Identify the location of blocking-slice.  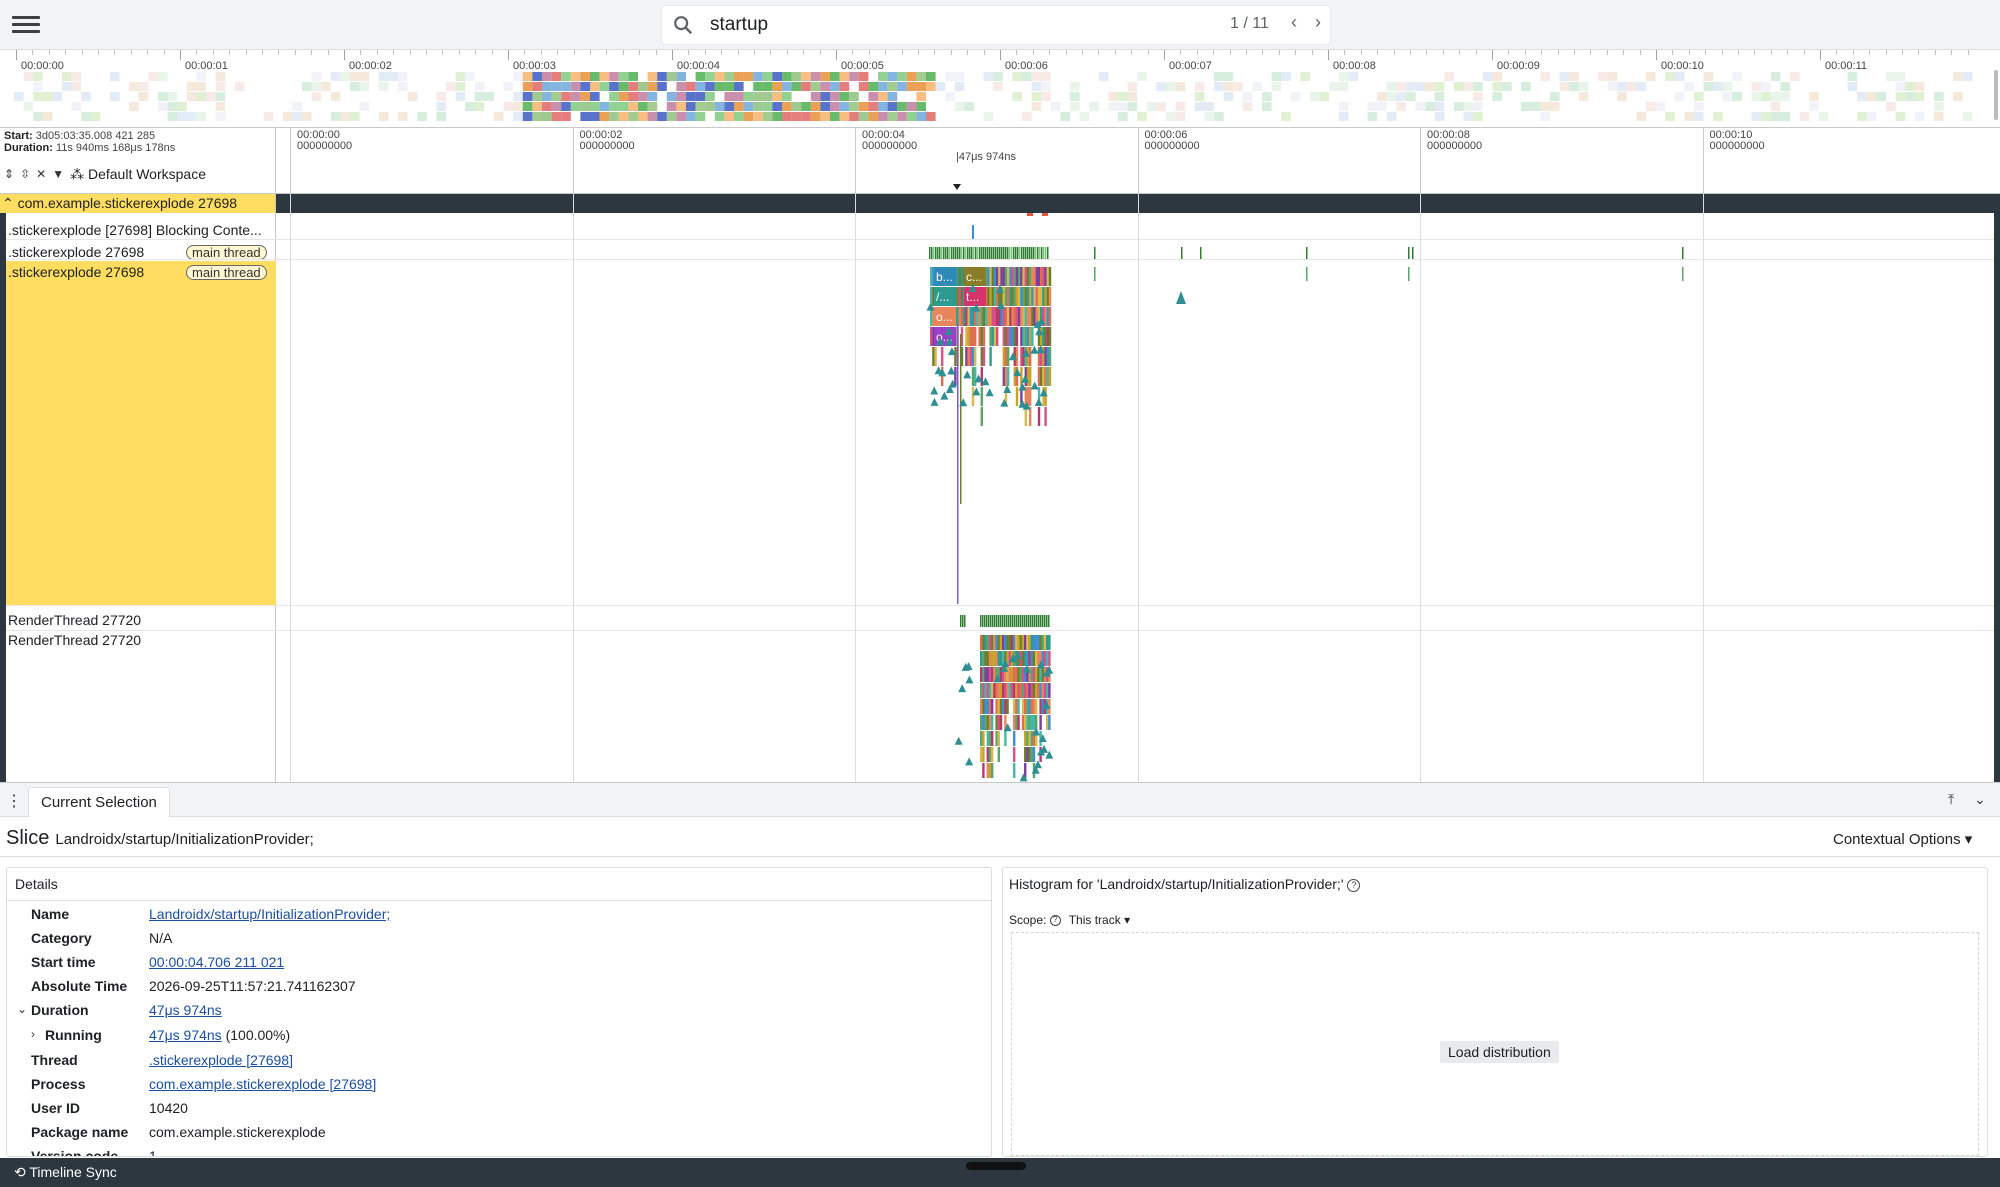
(973, 232).